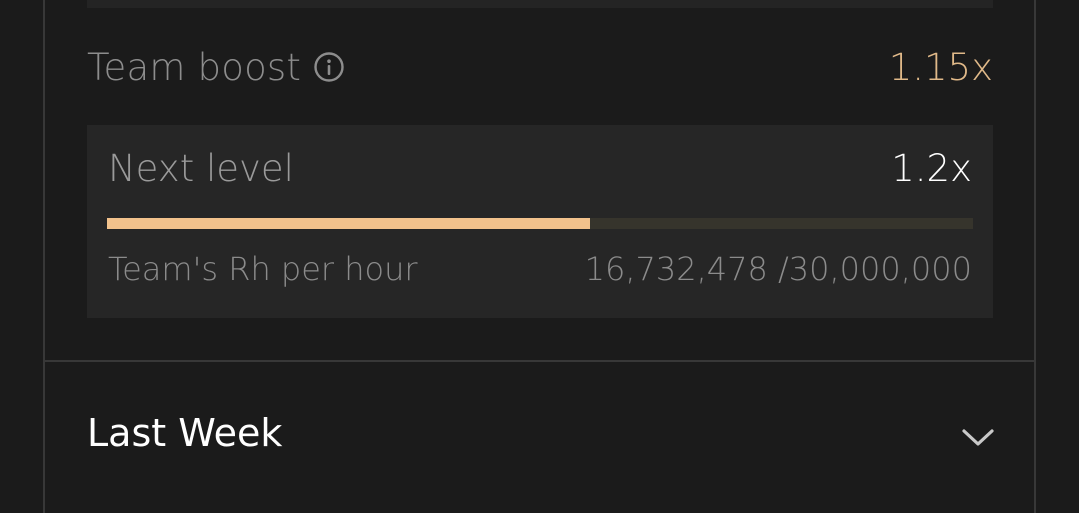 This screenshot has width=1079, height=513. Describe the element at coordinates (263, 269) in the screenshot. I see `team-rh-label: Team's Rh per hour` at that location.